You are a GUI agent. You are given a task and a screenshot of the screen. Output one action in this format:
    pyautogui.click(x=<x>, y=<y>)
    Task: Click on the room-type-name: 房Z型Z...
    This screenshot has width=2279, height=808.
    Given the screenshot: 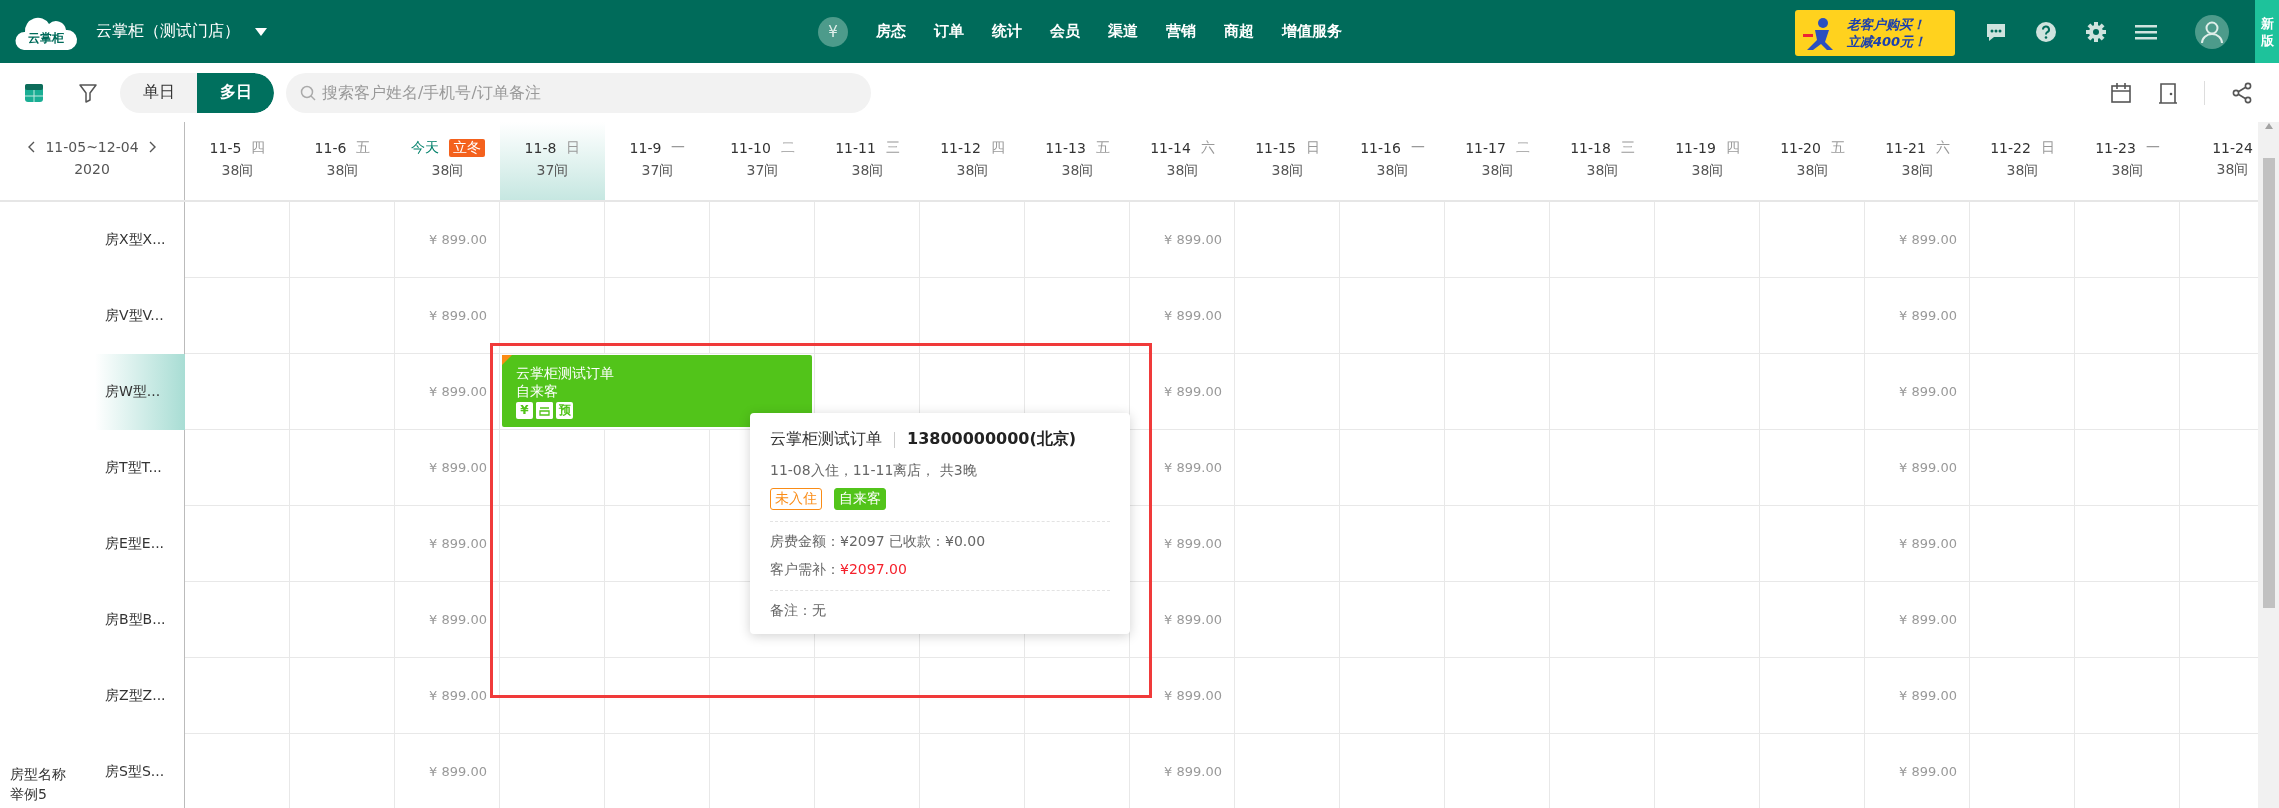 What is the action you would take?
    pyautogui.click(x=140, y=696)
    